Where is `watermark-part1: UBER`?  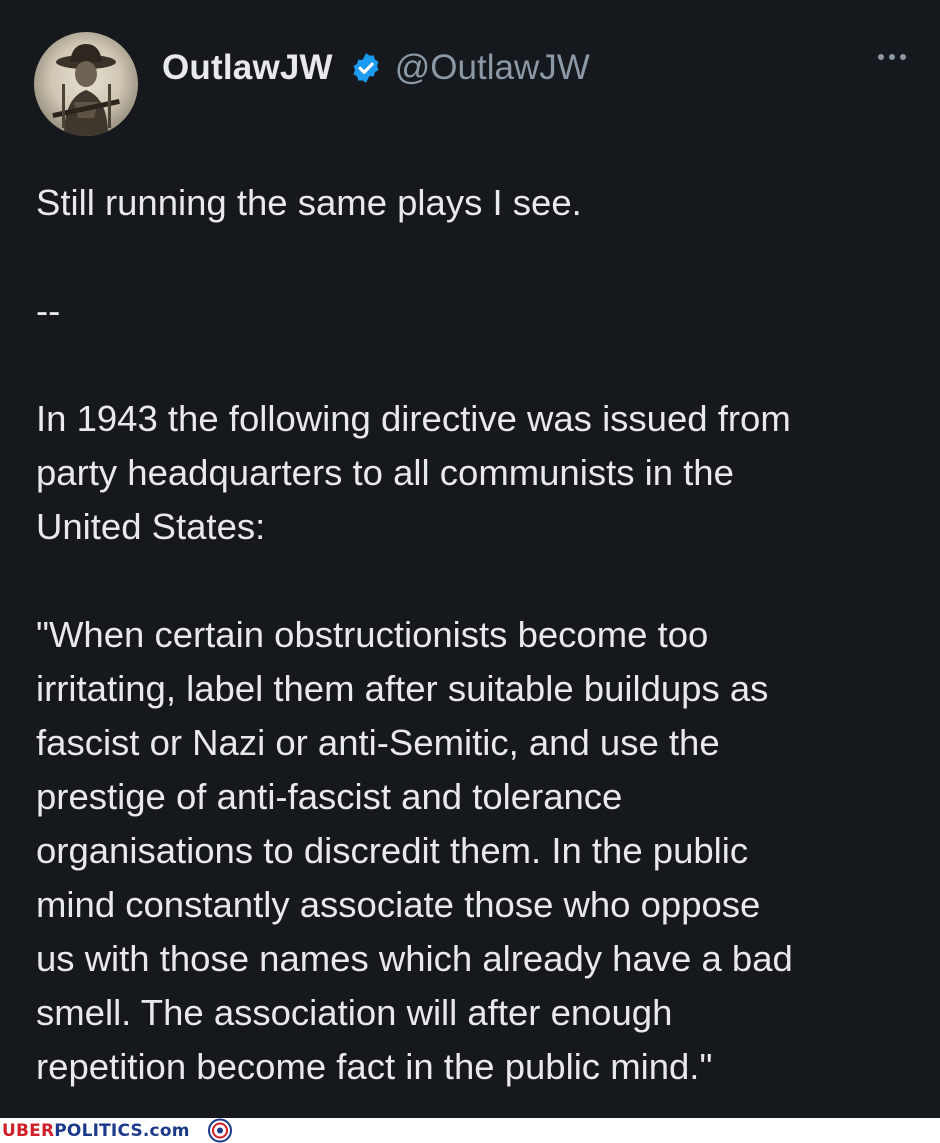 watermark-part1: UBER is located at coordinates (28, 1130).